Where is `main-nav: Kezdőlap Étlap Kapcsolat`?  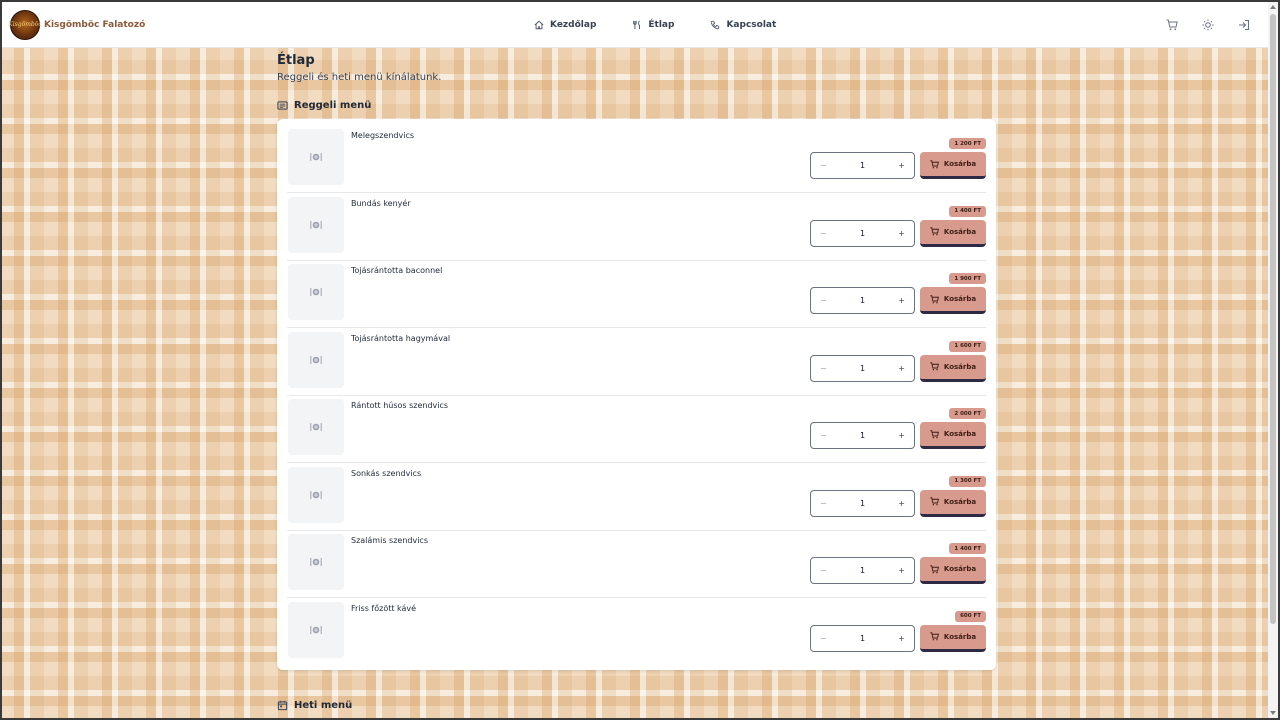 main-nav: Kezdőlap Étlap Kapcsolat is located at coordinates (655, 25).